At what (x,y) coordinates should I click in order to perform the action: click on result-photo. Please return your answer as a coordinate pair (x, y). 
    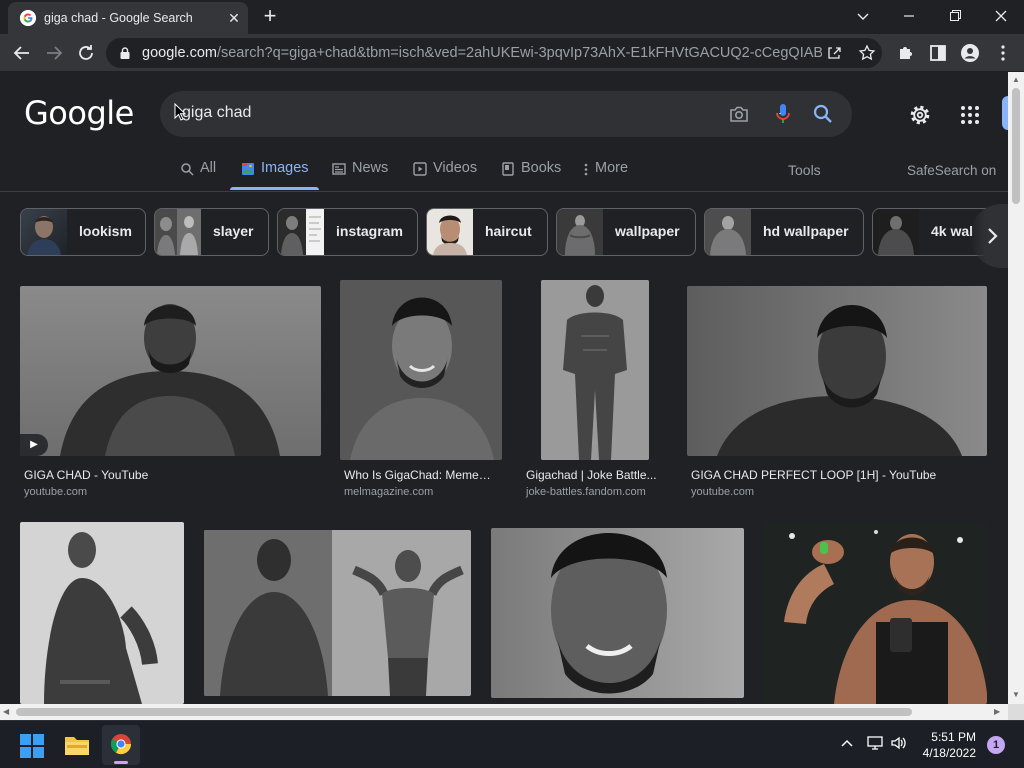
    Looking at the image, I should click on (421, 370).